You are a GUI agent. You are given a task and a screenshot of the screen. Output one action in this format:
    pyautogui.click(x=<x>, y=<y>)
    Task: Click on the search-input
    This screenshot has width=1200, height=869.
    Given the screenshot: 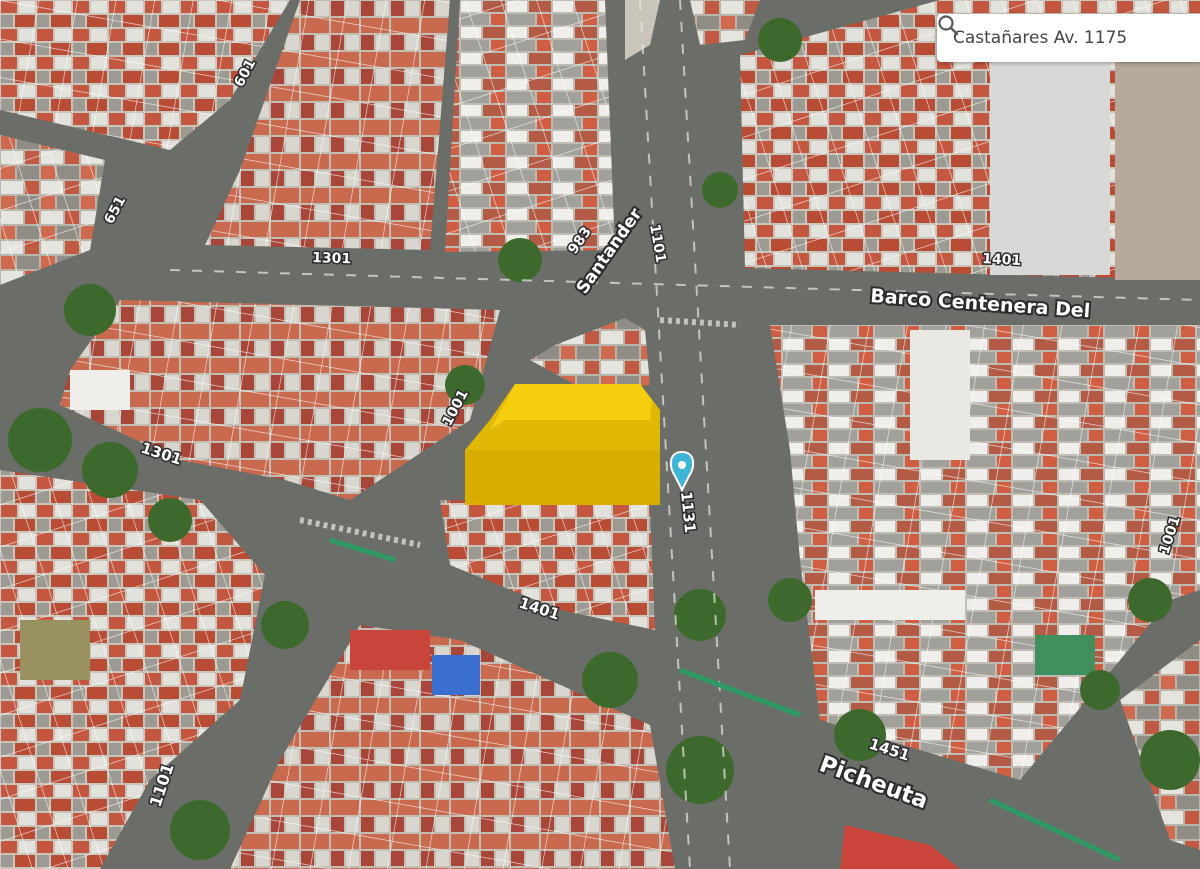 What is the action you would take?
    pyautogui.click(x=1072, y=38)
    